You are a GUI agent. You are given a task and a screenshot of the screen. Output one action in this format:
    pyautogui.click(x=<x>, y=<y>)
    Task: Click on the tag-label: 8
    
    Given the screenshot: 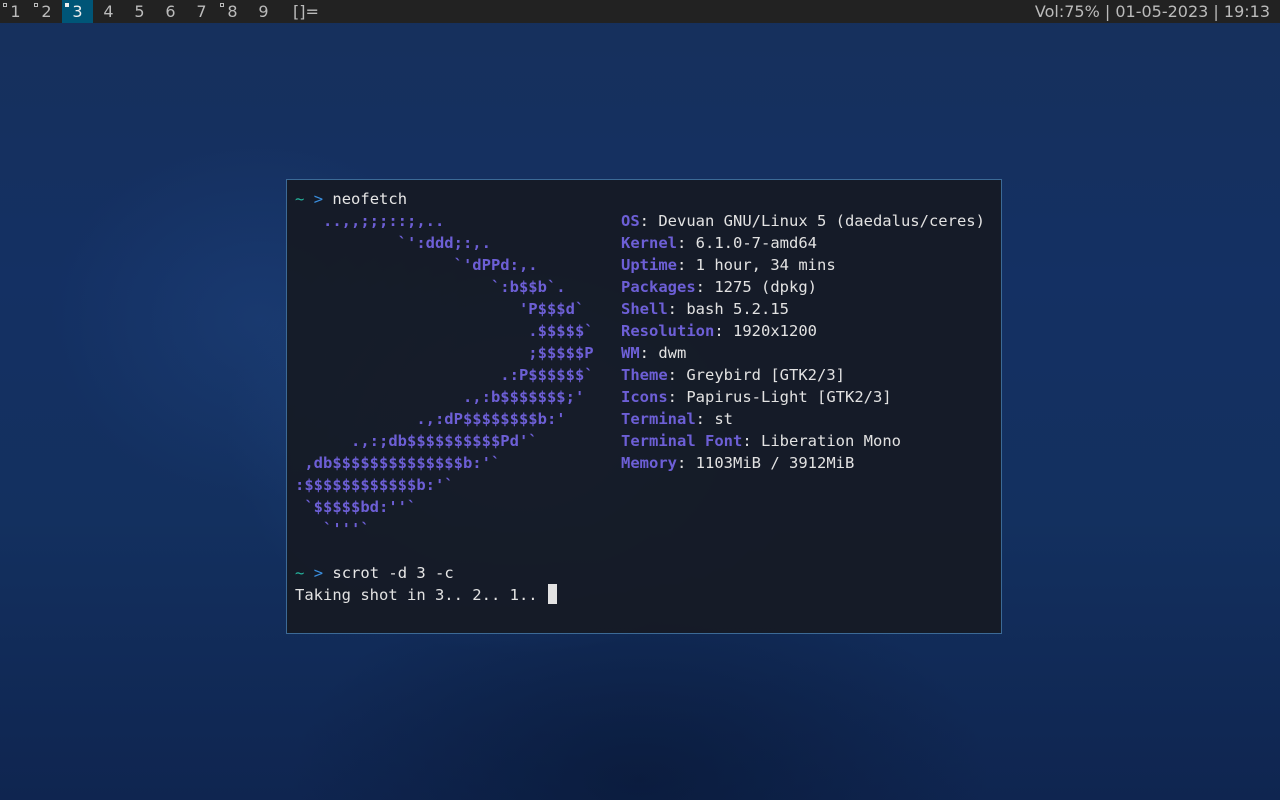 What is the action you would take?
    pyautogui.click(x=232, y=11)
    